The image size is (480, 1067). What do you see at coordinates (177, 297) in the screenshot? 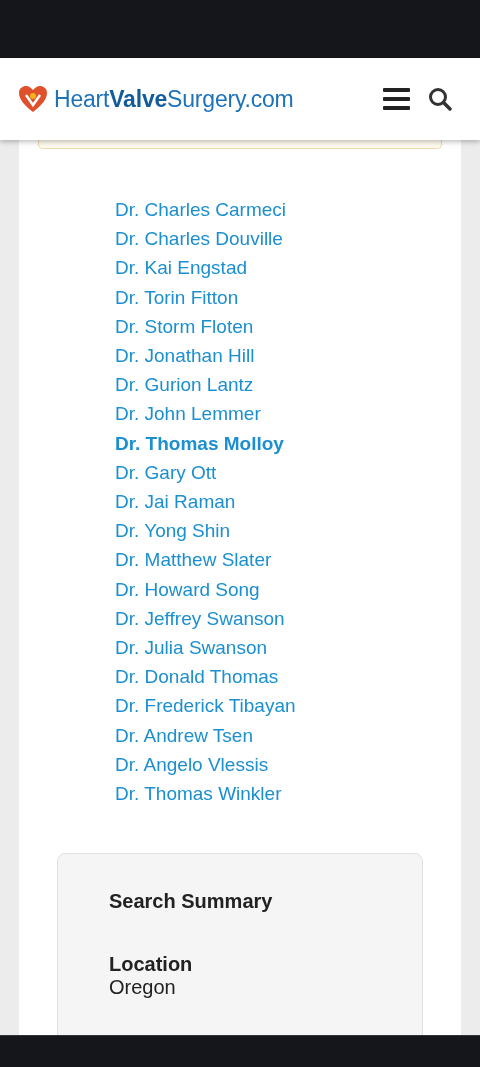
I see `doctor-link: Dr. Torin Fitton` at bounding box center [177, 297].